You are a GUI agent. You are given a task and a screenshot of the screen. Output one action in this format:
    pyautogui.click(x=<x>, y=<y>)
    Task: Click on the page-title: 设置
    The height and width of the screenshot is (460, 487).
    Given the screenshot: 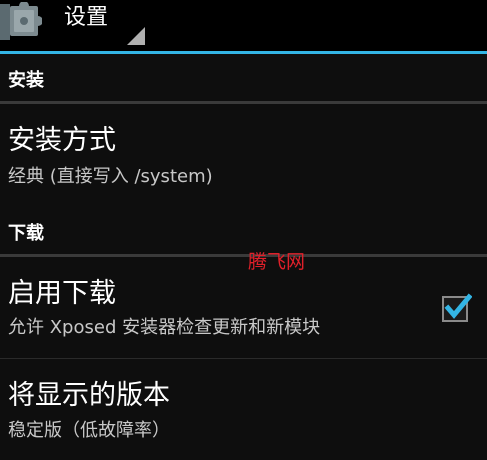 What is the action you would take?
    pyautogui.click(x=86, y=18)
    